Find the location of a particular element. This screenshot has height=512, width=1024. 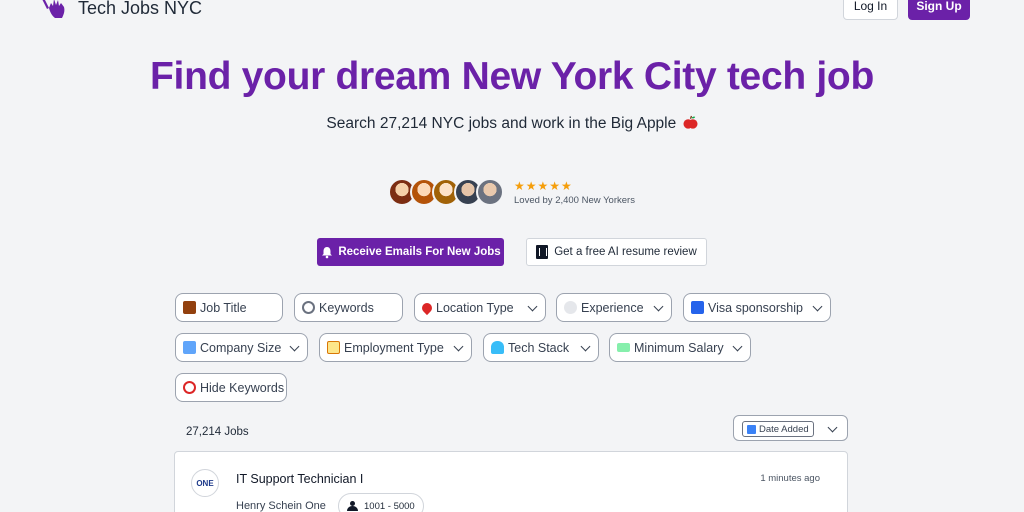

filter-label: Location Type is located at coordinates (475, 307).